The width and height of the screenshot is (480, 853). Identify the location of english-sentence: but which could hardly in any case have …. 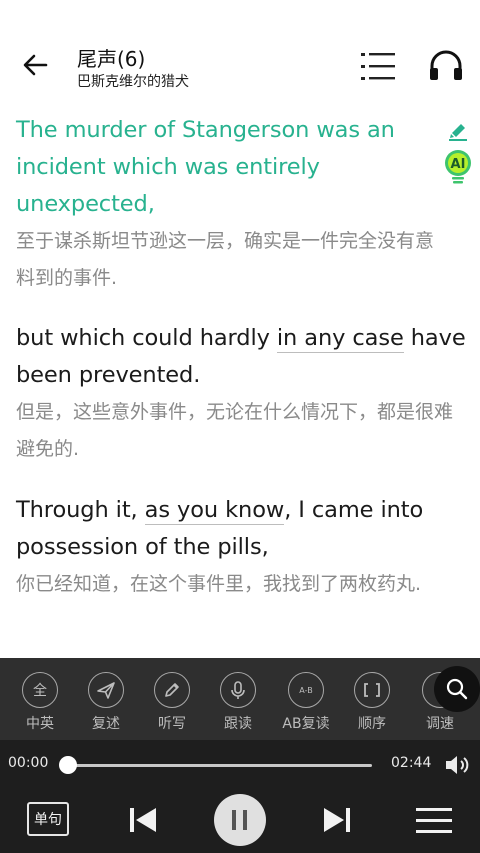
(241, 357).